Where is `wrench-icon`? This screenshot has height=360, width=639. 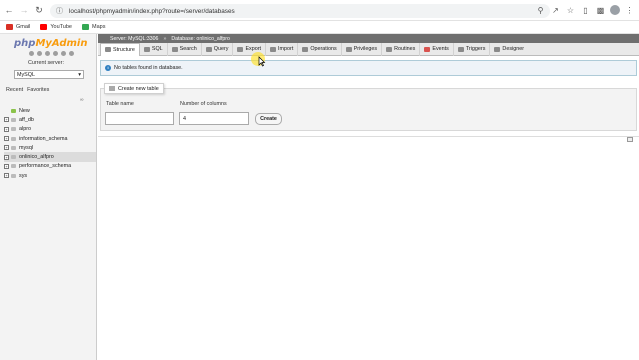 wrench-icon is located at coordinates (305, 49).